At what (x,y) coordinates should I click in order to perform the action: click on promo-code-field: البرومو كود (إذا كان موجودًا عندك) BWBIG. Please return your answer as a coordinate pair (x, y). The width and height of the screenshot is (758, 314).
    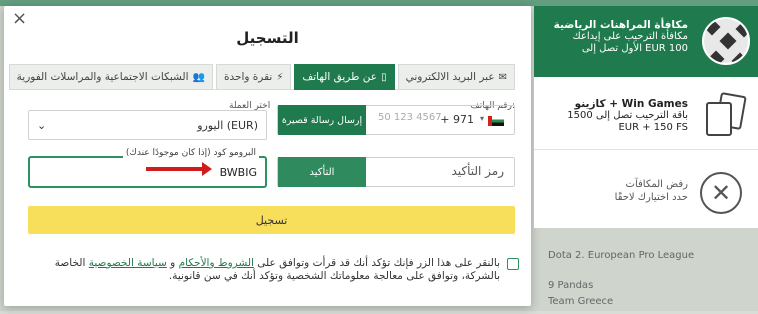
    Looking at the image, I should click on (147, 168).